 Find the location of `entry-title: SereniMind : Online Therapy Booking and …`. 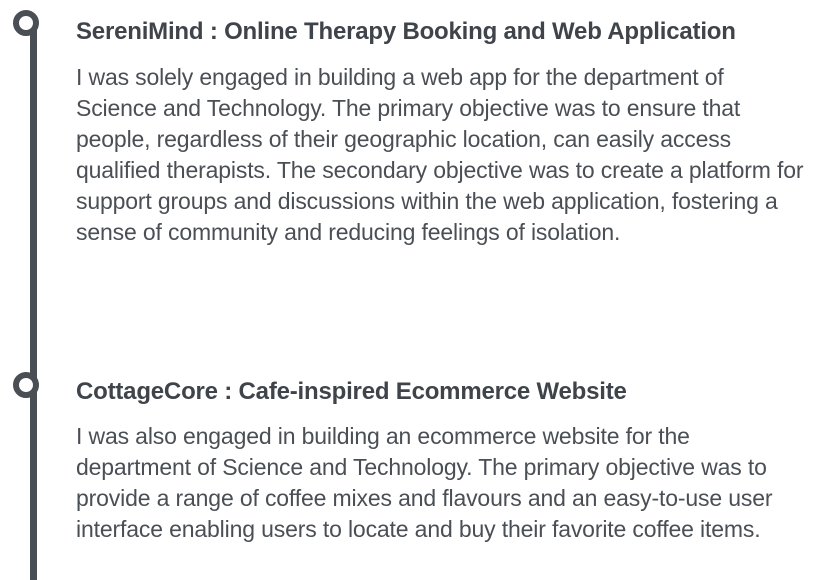

entry-title: SereniMind : Online Therapy Booking and … is located at coordinates (406, 31).